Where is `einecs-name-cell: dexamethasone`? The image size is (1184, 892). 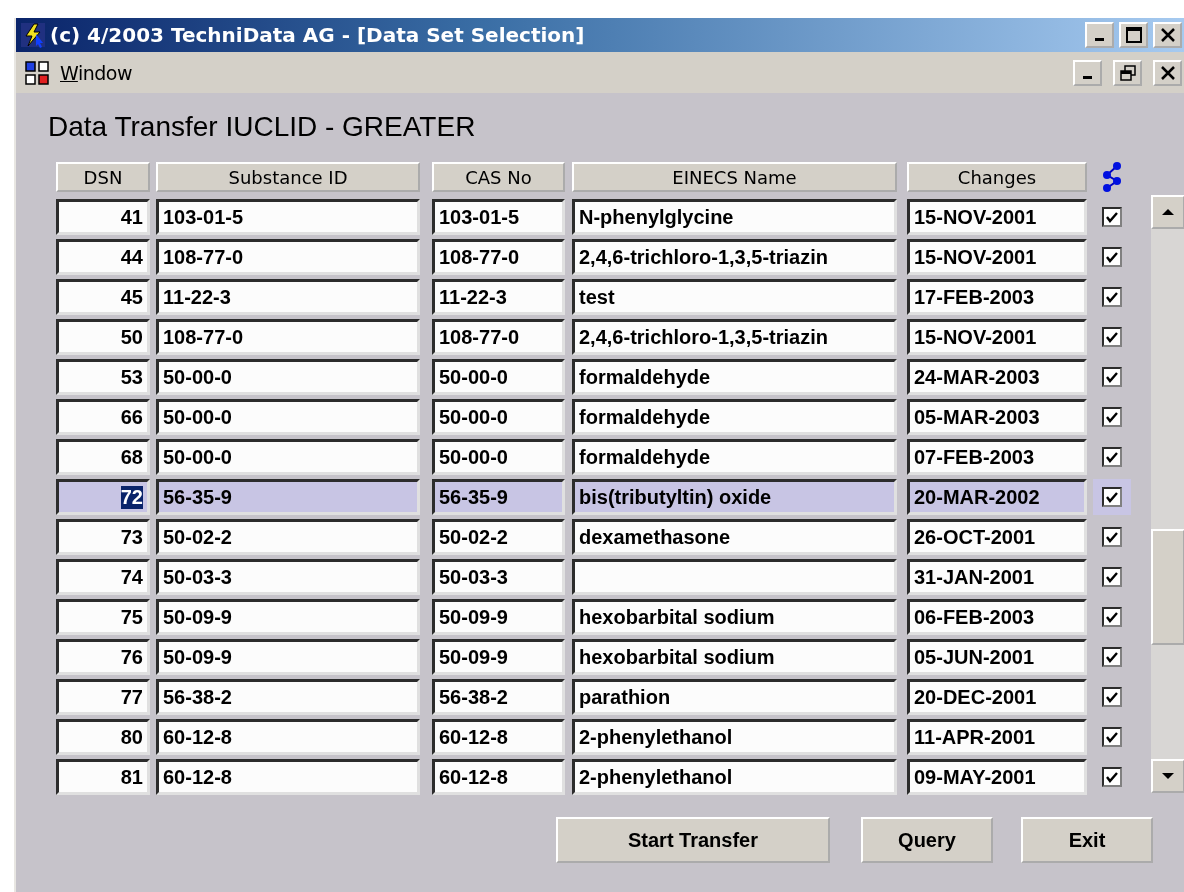 einecs-name-cell: dexamethasone is located at coordinates (734, 537).